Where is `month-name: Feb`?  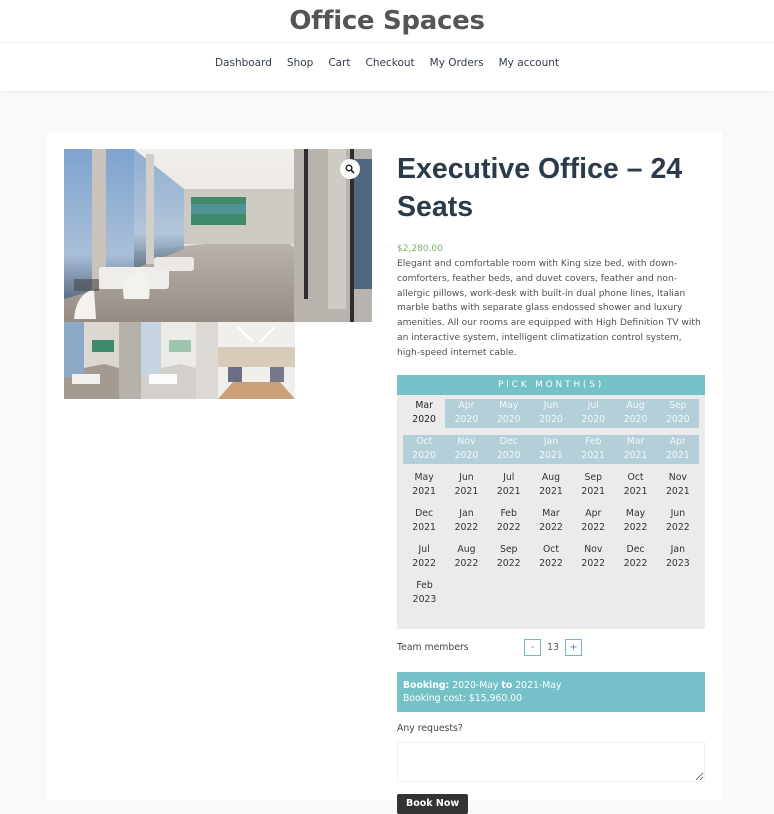
month-name: Feb is located at coordinates (593, 442).